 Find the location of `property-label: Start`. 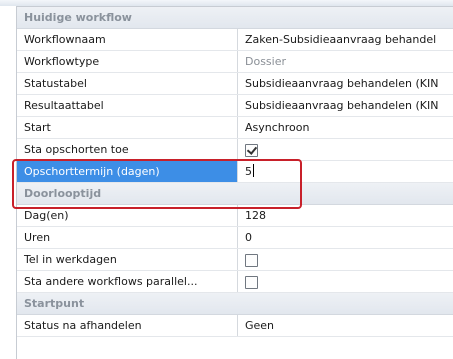

property-label: Start is located at coordinates (127, 127).